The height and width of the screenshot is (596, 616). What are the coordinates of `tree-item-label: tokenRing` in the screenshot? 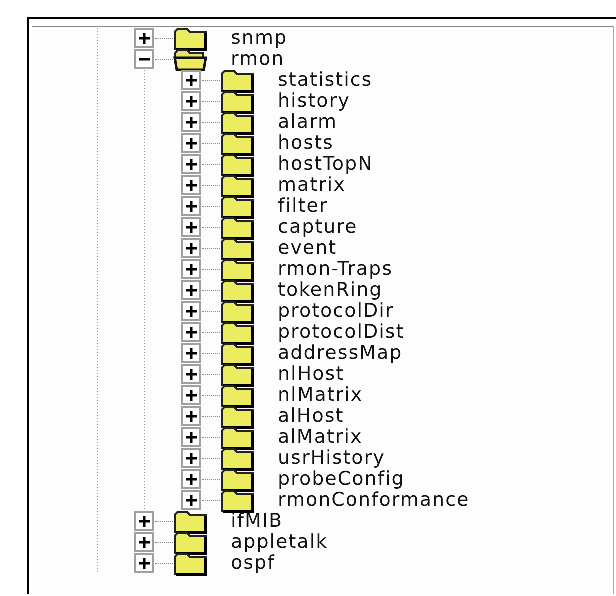 It's located at (330, 290).